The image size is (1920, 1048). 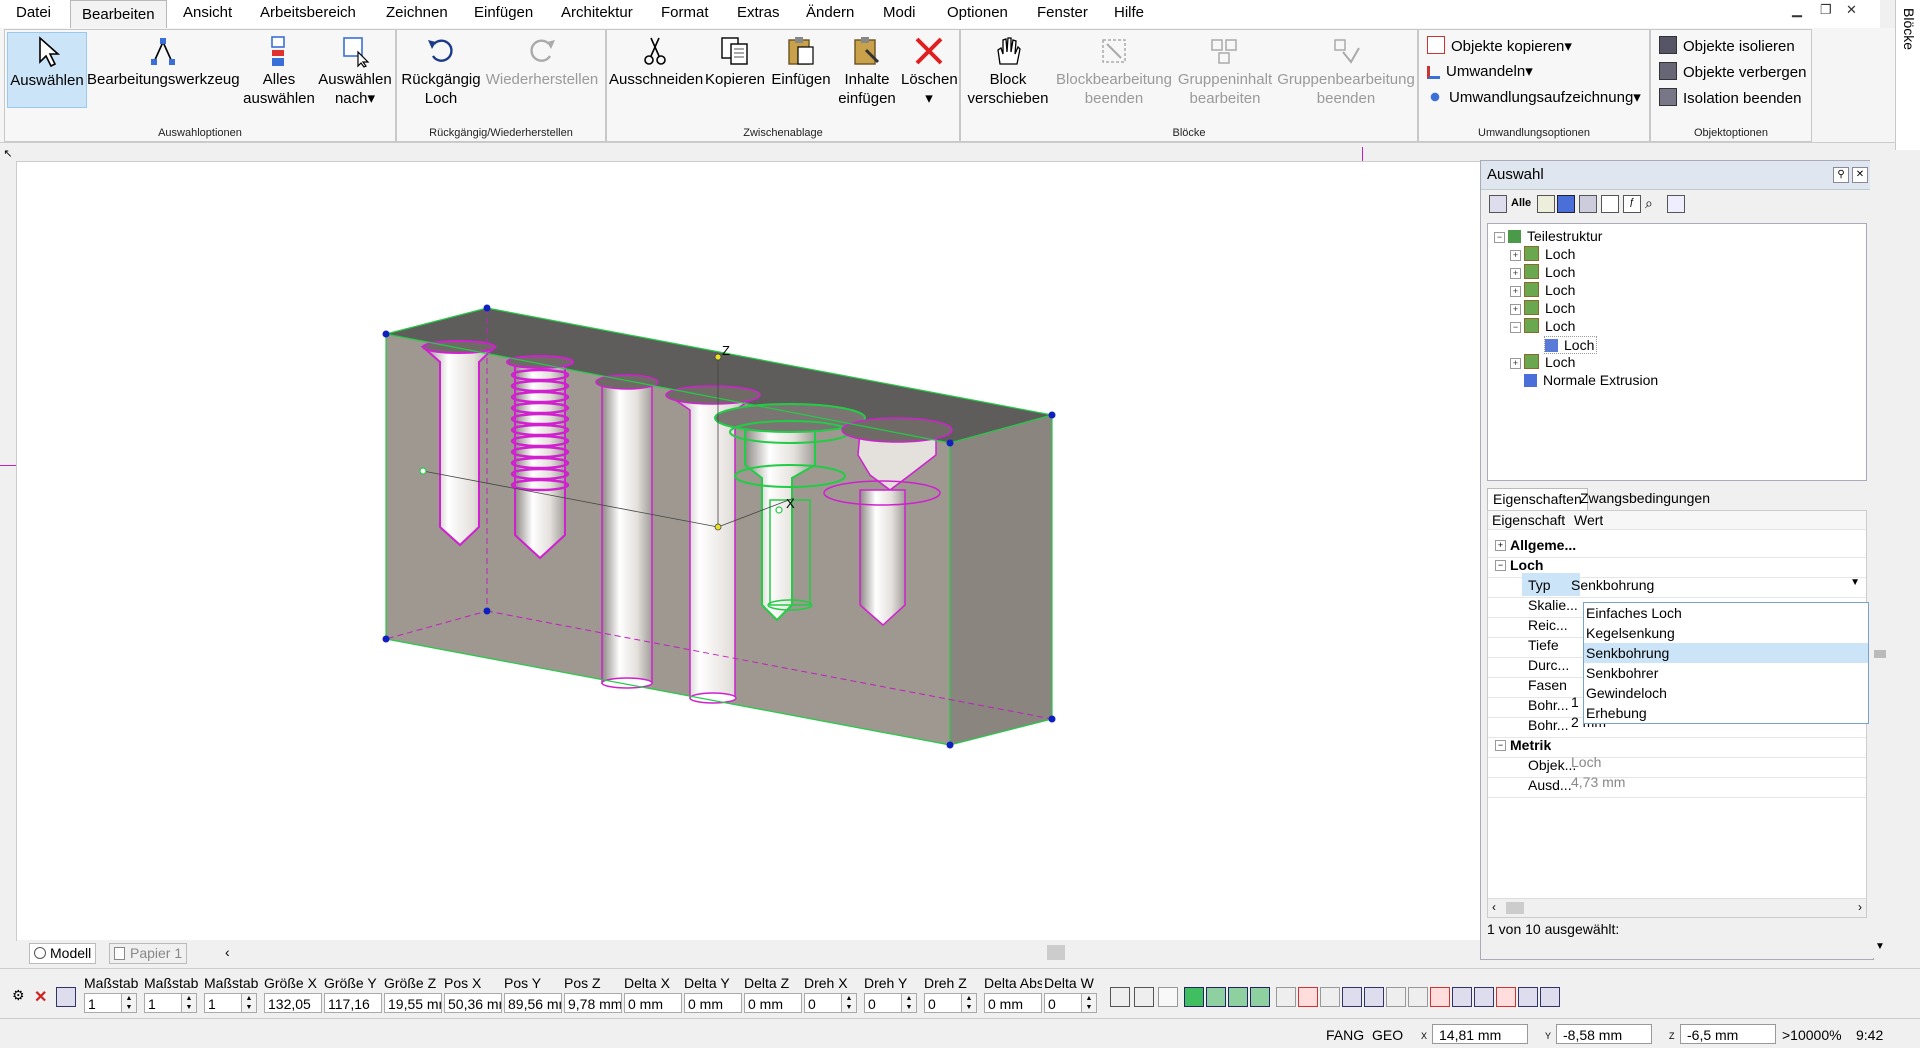 I want to click on filter-icon, so click(x=1546, y=204).